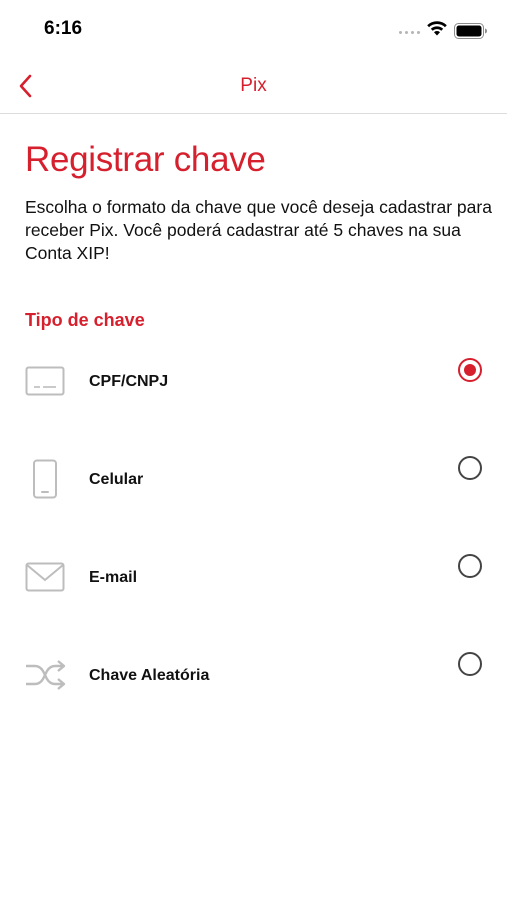 This screenshot has width=507, height=900. Describe the element at coordinates (253, 30) in the screenshot. I see `status-bar: 6:16` at that location.